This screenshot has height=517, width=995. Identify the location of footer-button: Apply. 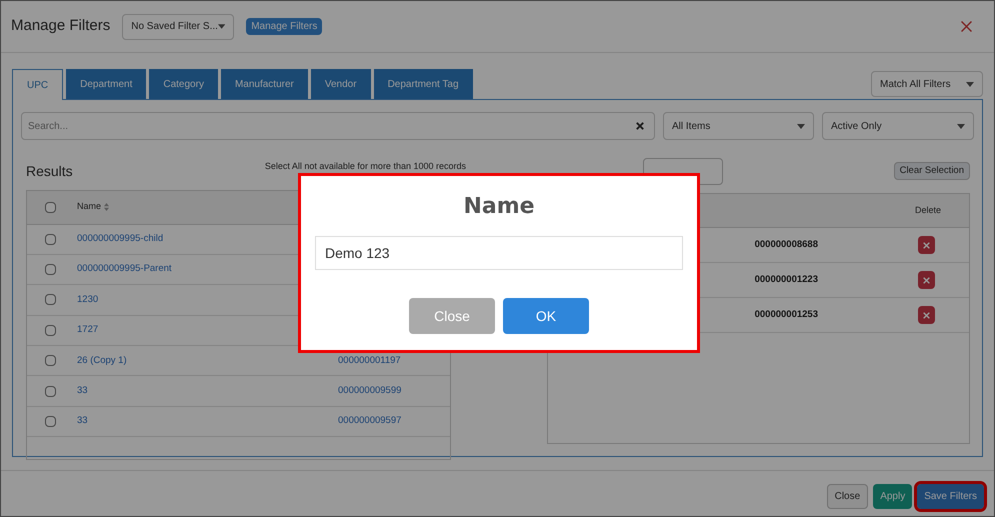
(892, 496).